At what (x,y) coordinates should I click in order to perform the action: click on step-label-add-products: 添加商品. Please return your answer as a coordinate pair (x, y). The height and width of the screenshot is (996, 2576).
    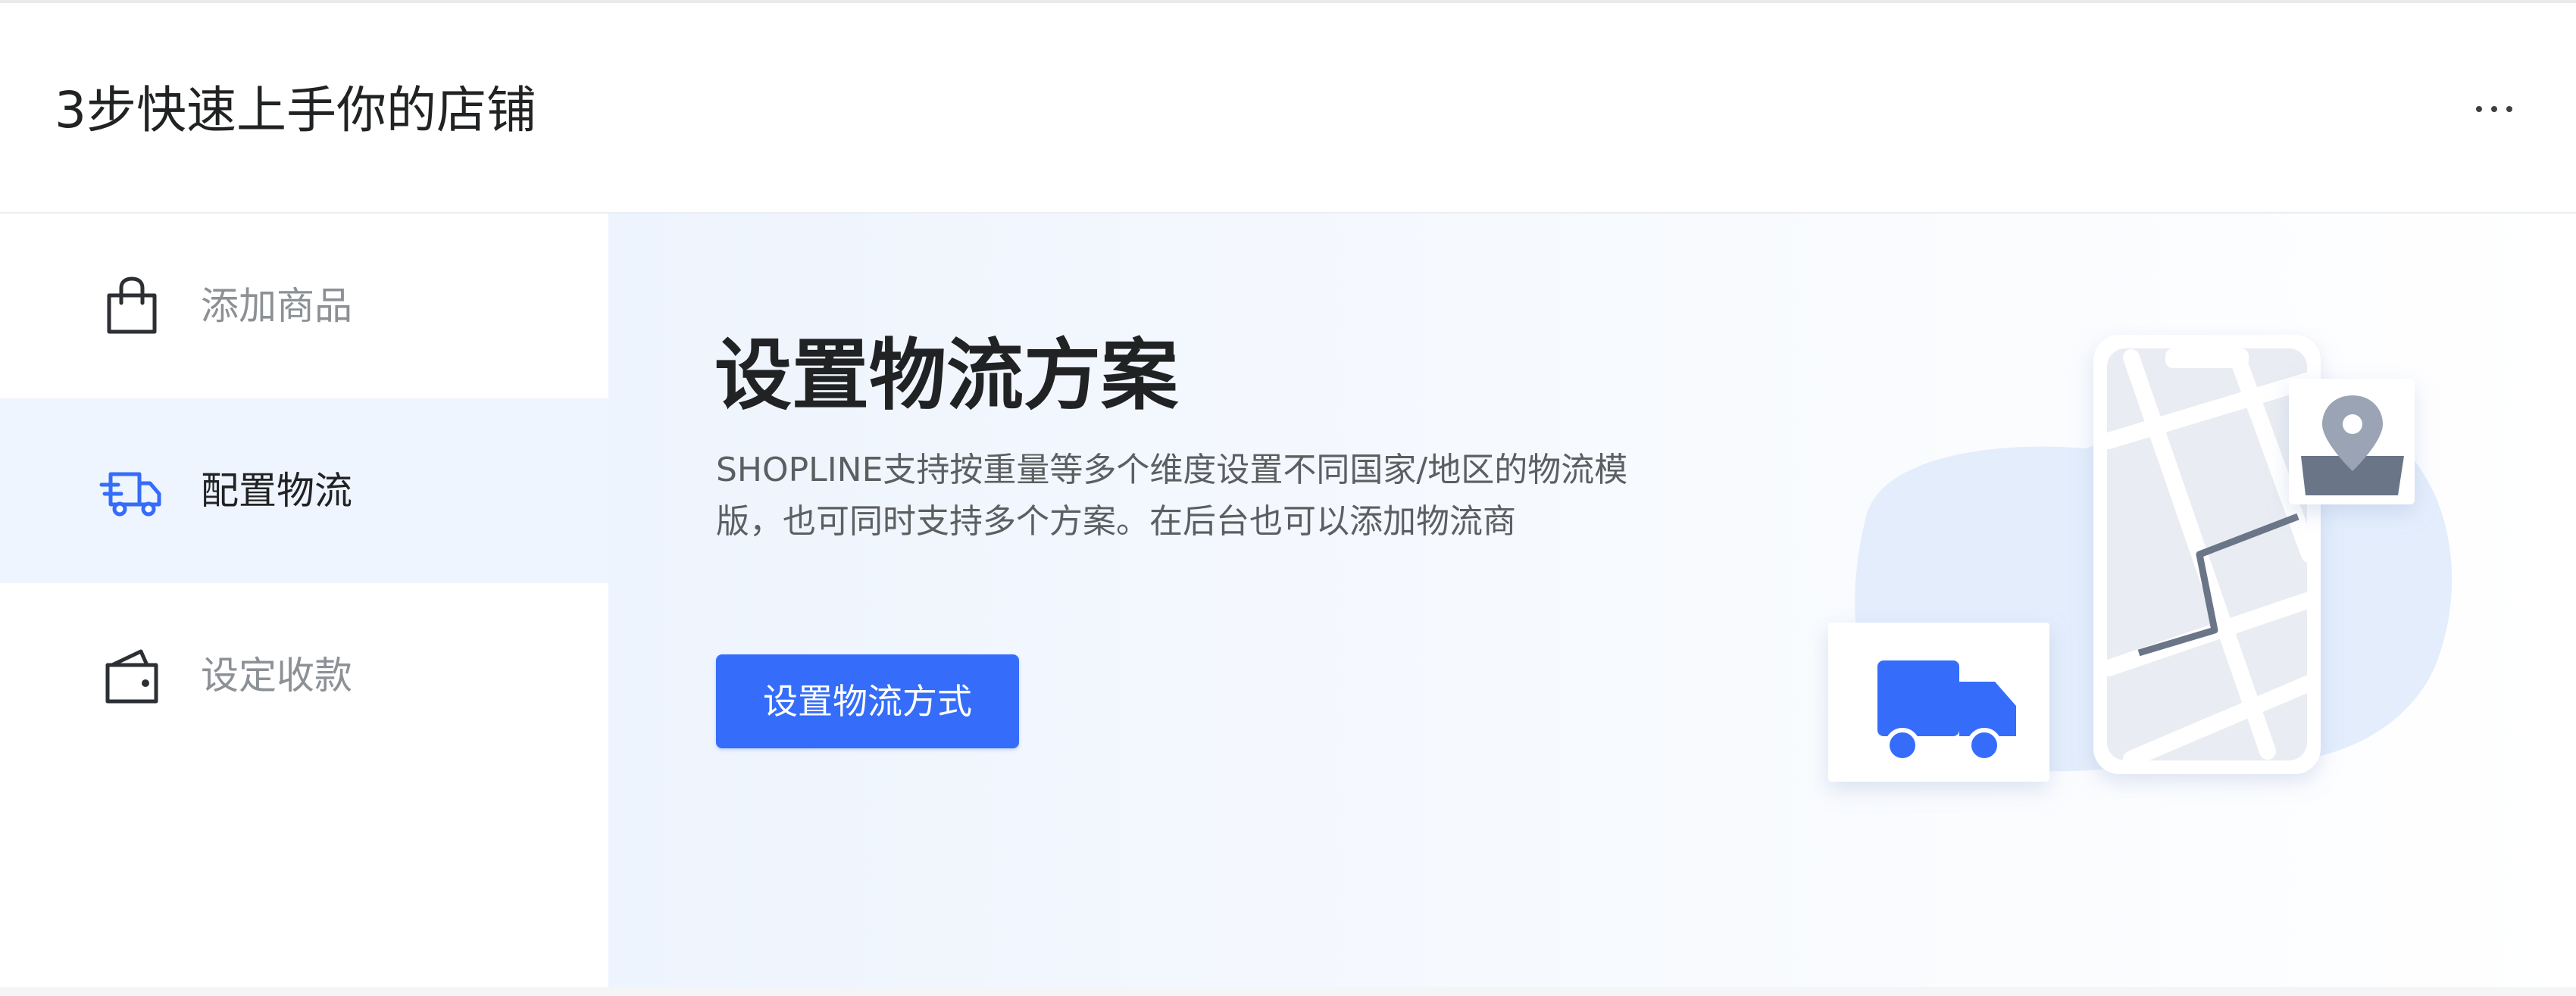
    Looking at the image, I should click on (276, 306).